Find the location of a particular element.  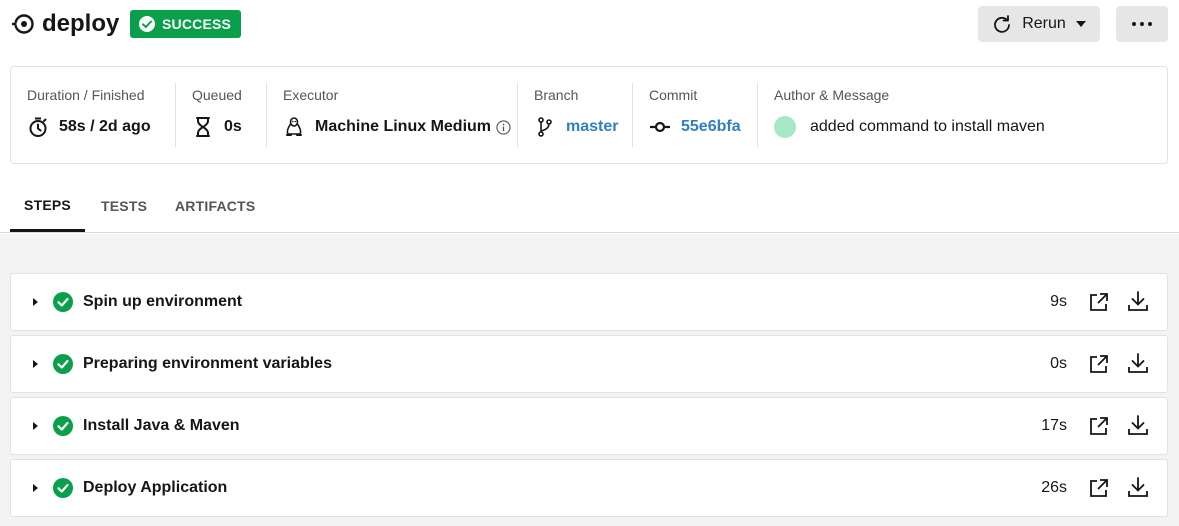

step-duration: 0s is located at coordinates (1058, 363).